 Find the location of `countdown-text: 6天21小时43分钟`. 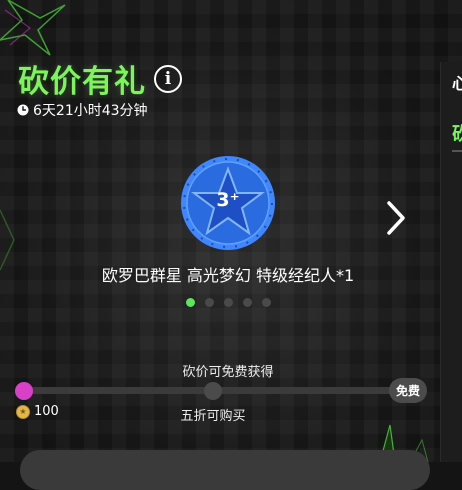

countdown-text: 6天21小时43分钟 is located at coordinates (90, 111).